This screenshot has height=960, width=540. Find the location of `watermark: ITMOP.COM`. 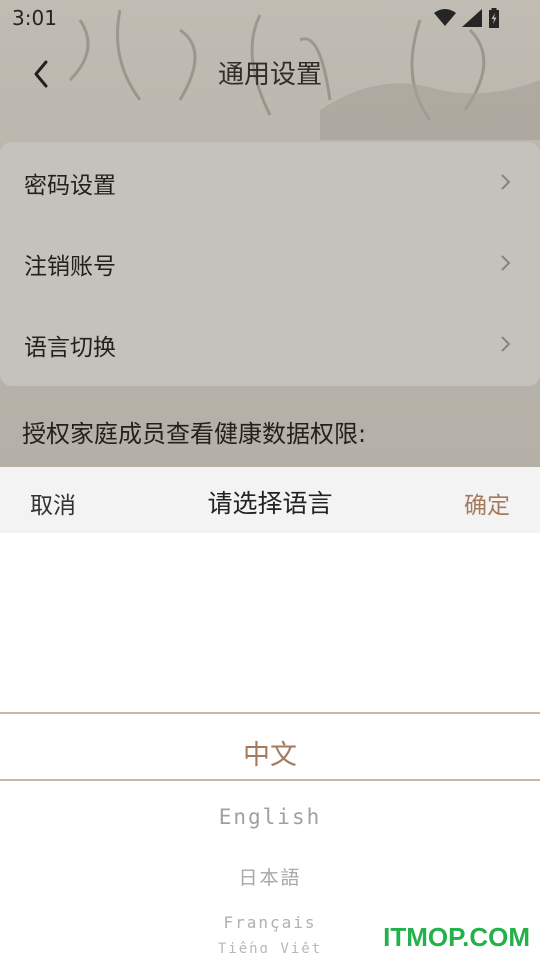

watermark: ITMOP.COM is located at coordinates (456, 937).